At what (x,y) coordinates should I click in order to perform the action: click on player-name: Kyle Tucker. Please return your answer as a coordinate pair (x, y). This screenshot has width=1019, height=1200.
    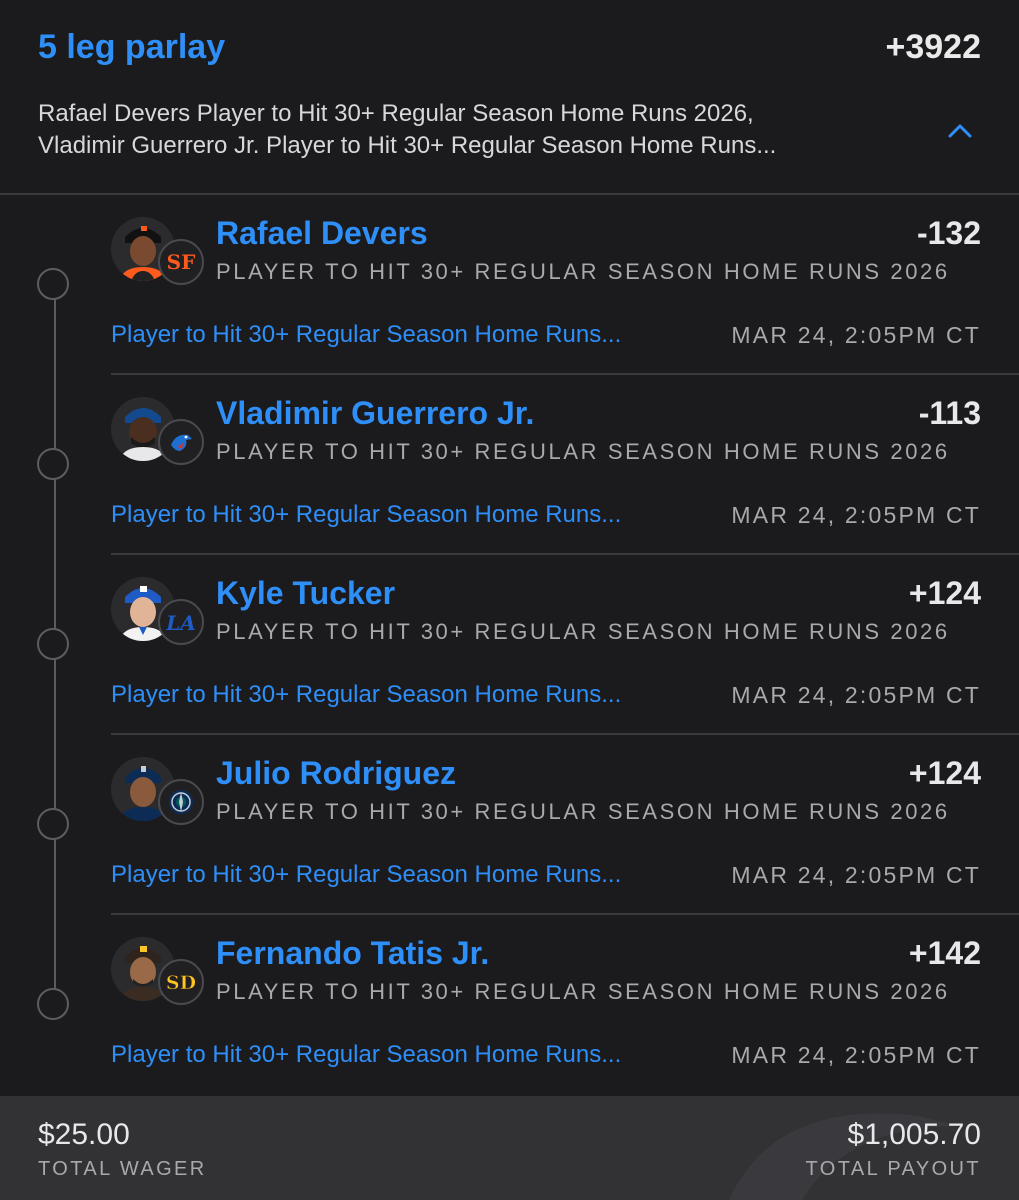
    Looking at the image, I should click on (305, 593).